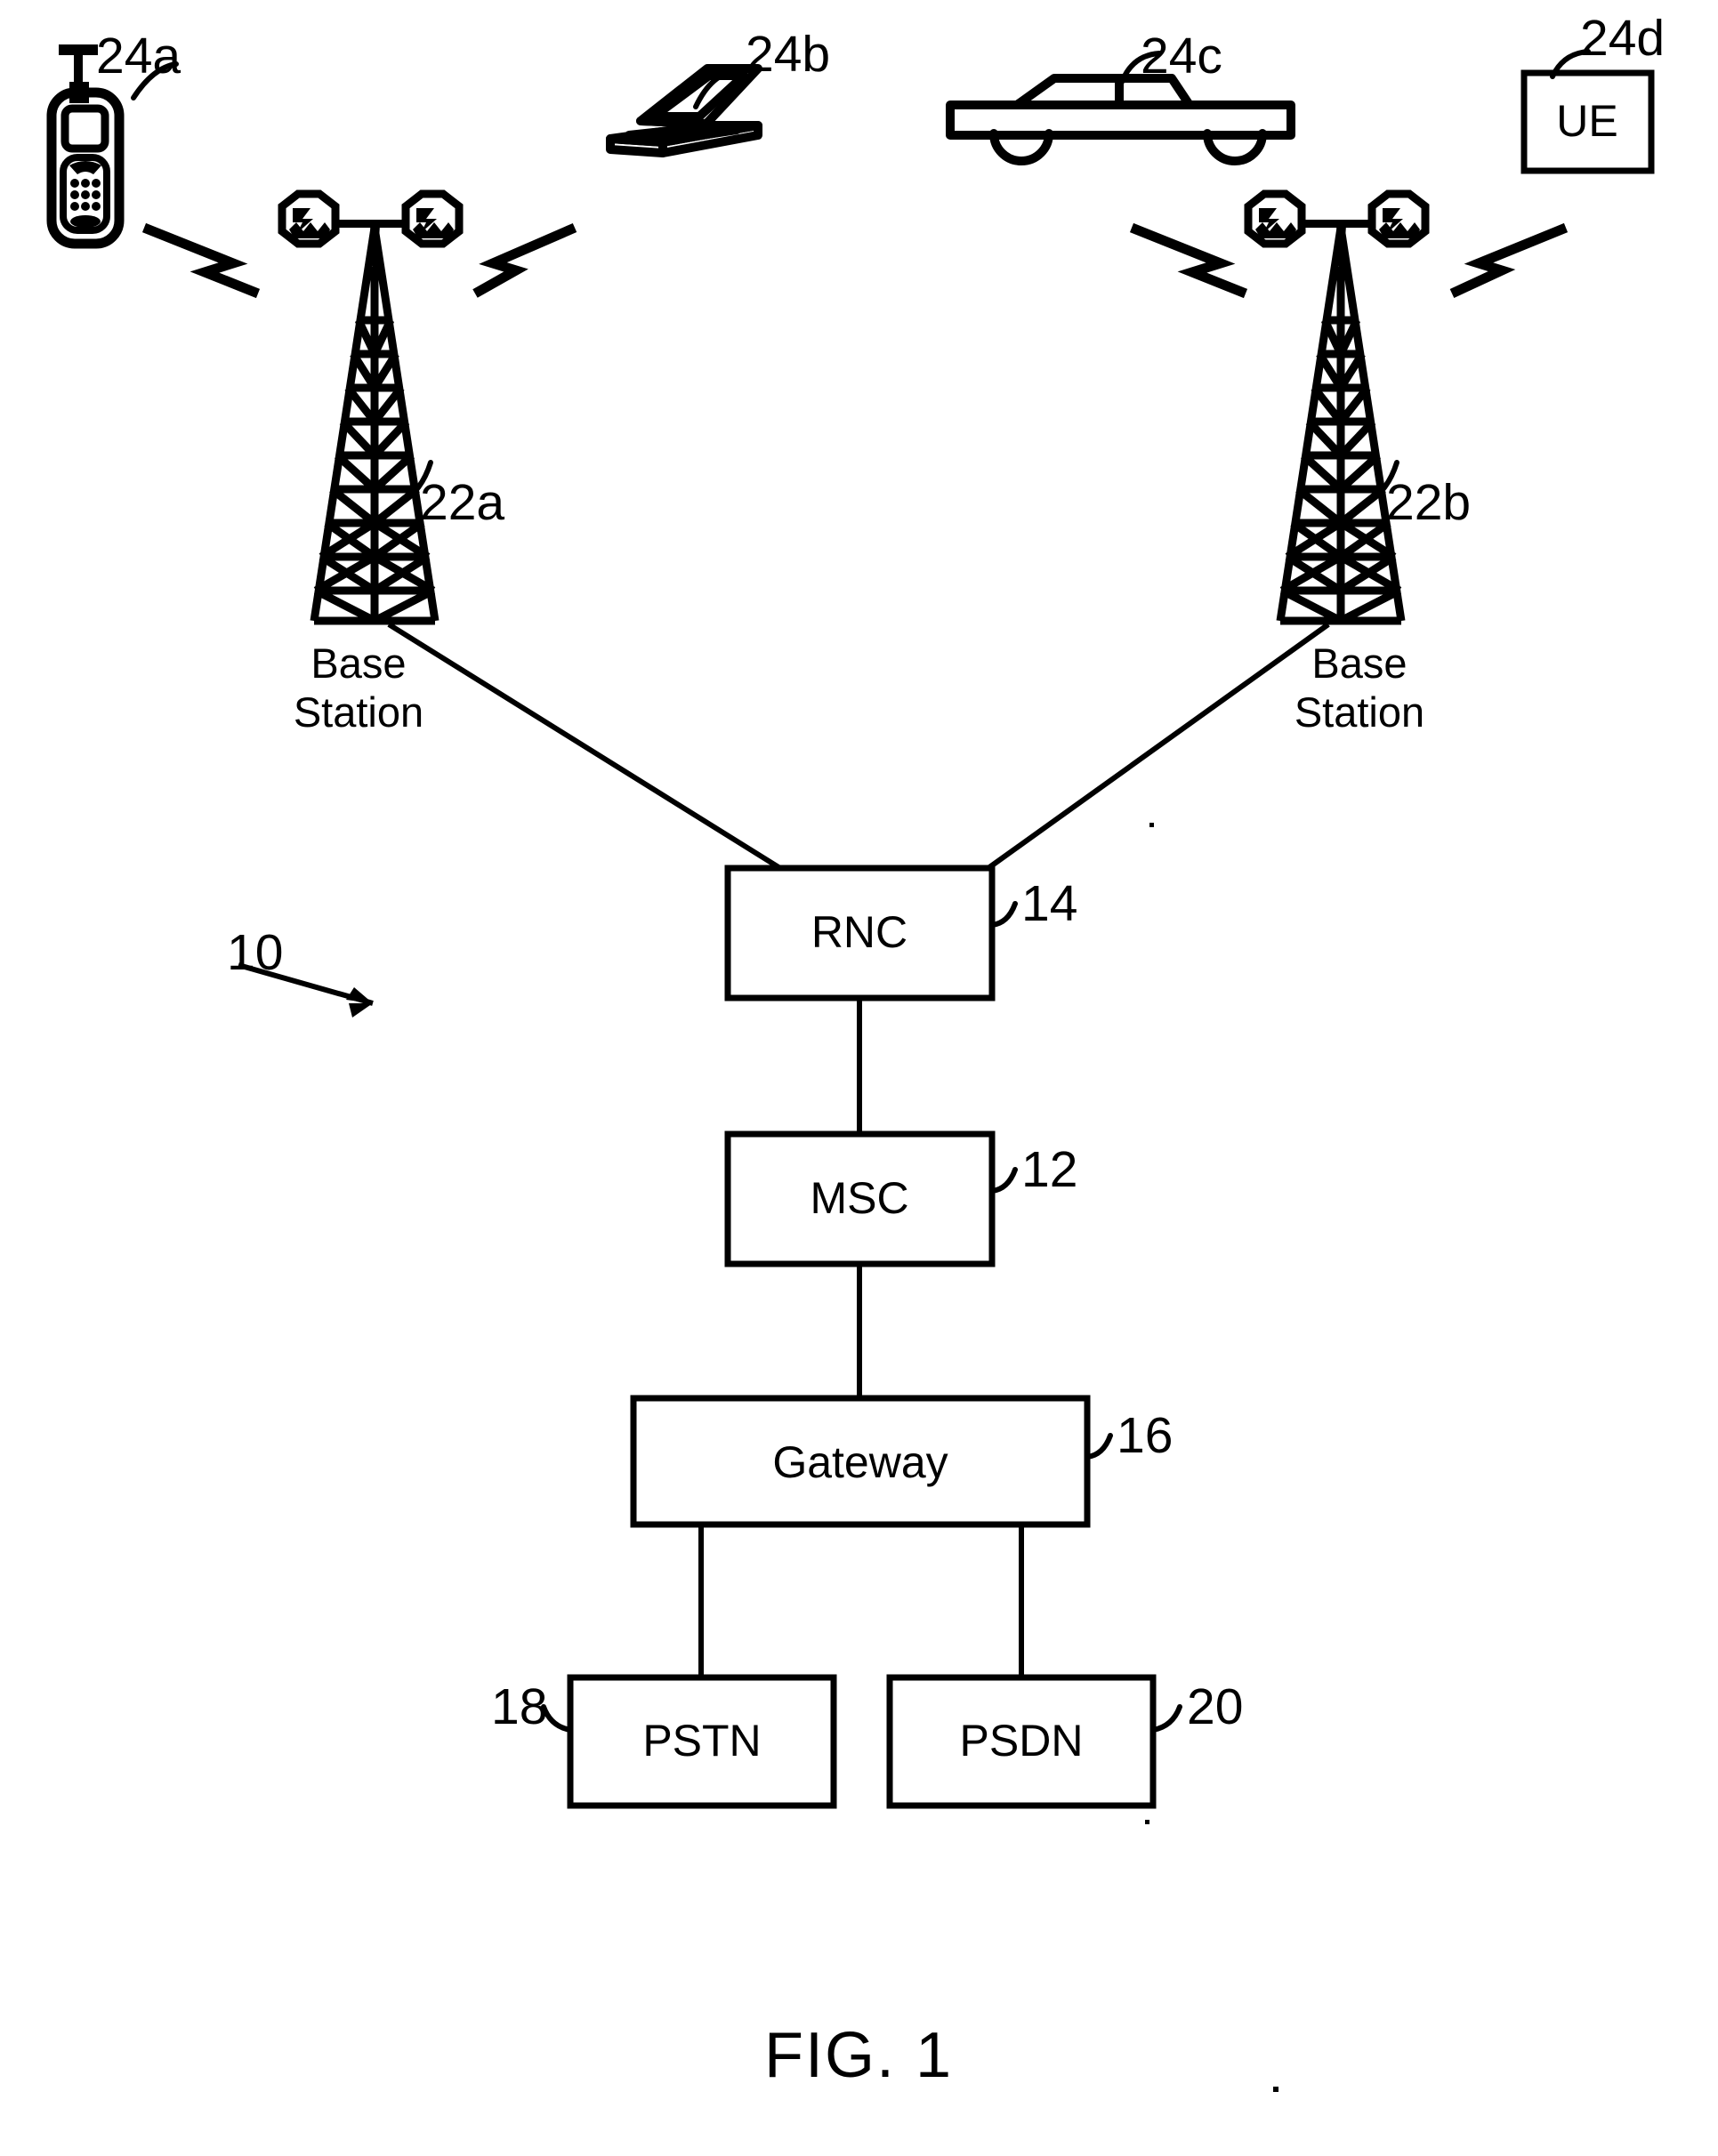  What do you see at coordinates (519, 1707) in the screenshot?
I see `ref-label-18: 18` at bounding box center [519, 1707].